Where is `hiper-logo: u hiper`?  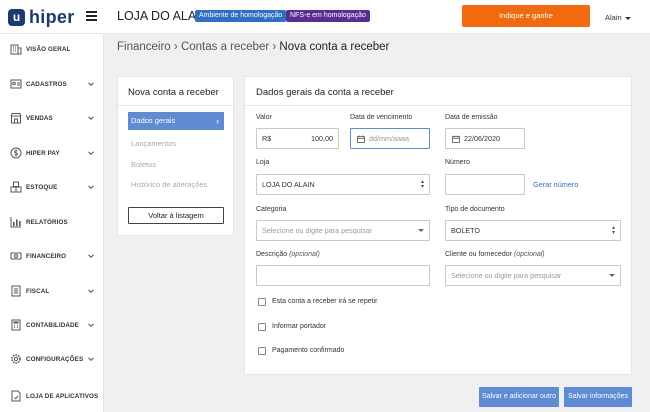
hiper-logo: u hiper is located at coordinates (41, 17).